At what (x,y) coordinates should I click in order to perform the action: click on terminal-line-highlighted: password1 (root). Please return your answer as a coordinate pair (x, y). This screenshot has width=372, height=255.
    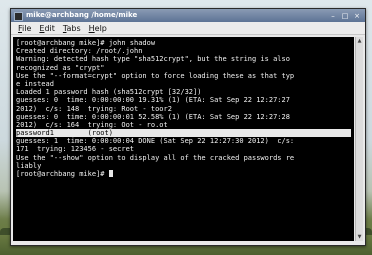
    Looking at the image, I should click on (183, 133).